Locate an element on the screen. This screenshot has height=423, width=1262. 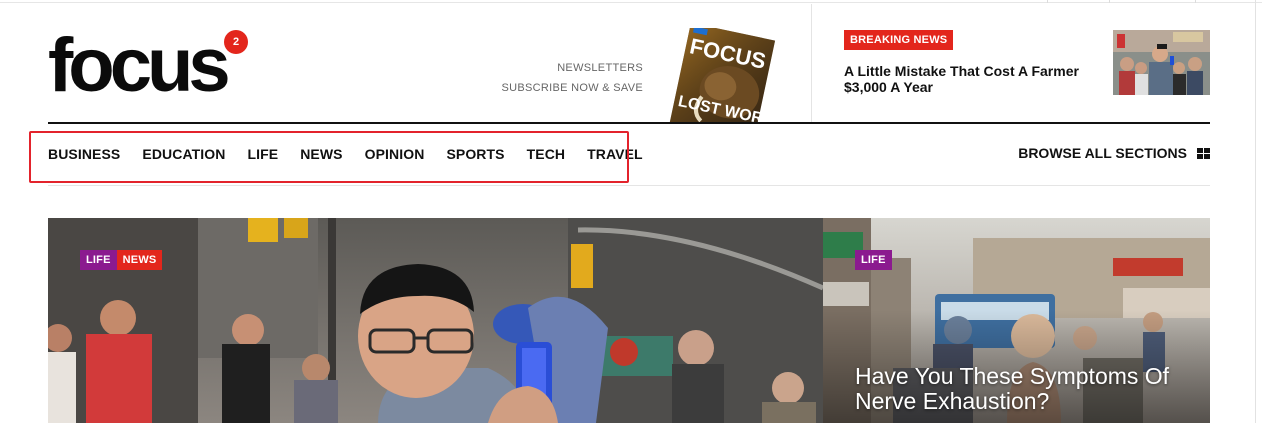
browse-all-sections-button: BROWSE ALL SECTIONS is located at coordinates (1114, 153).